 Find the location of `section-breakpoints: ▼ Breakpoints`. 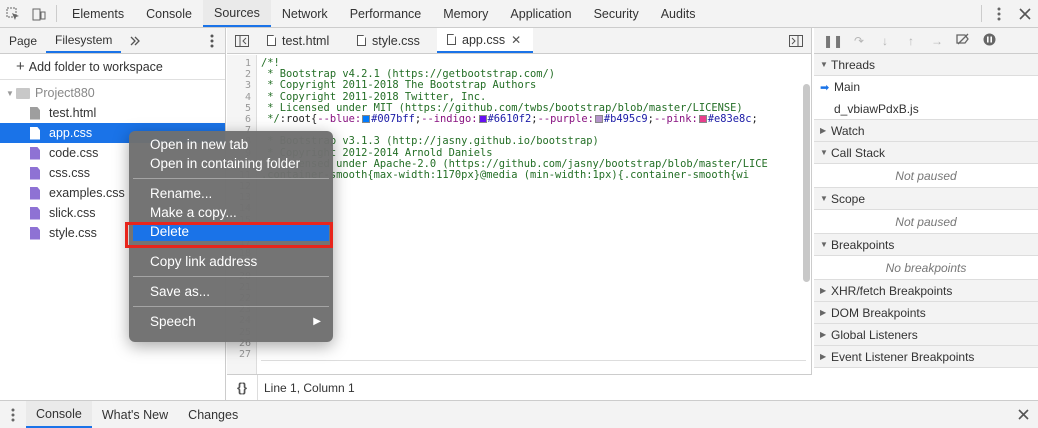

section-breakpoints: ▼ Breakpoints is located at coordinates (926, 245).